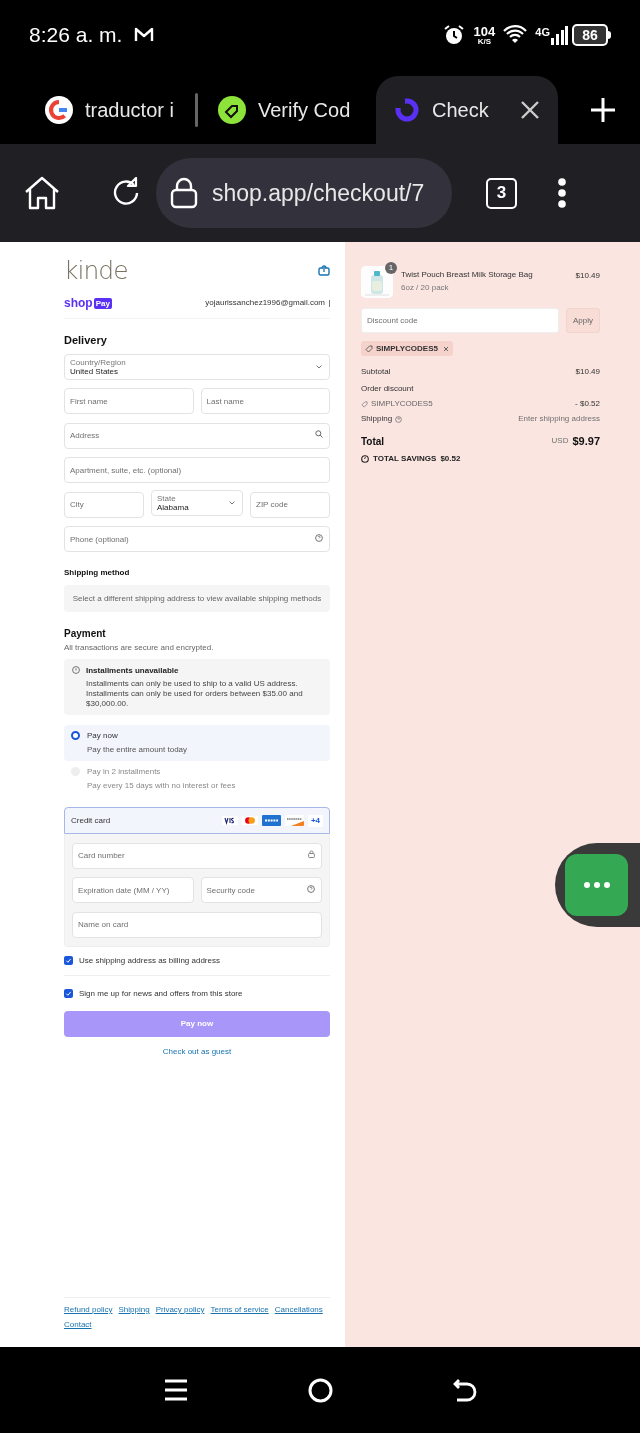 The height and width of the screenshot is (1433, 640). Describe the element at coordinates (373, 441) in the screenshot. I see `total-label: Total` at that location.